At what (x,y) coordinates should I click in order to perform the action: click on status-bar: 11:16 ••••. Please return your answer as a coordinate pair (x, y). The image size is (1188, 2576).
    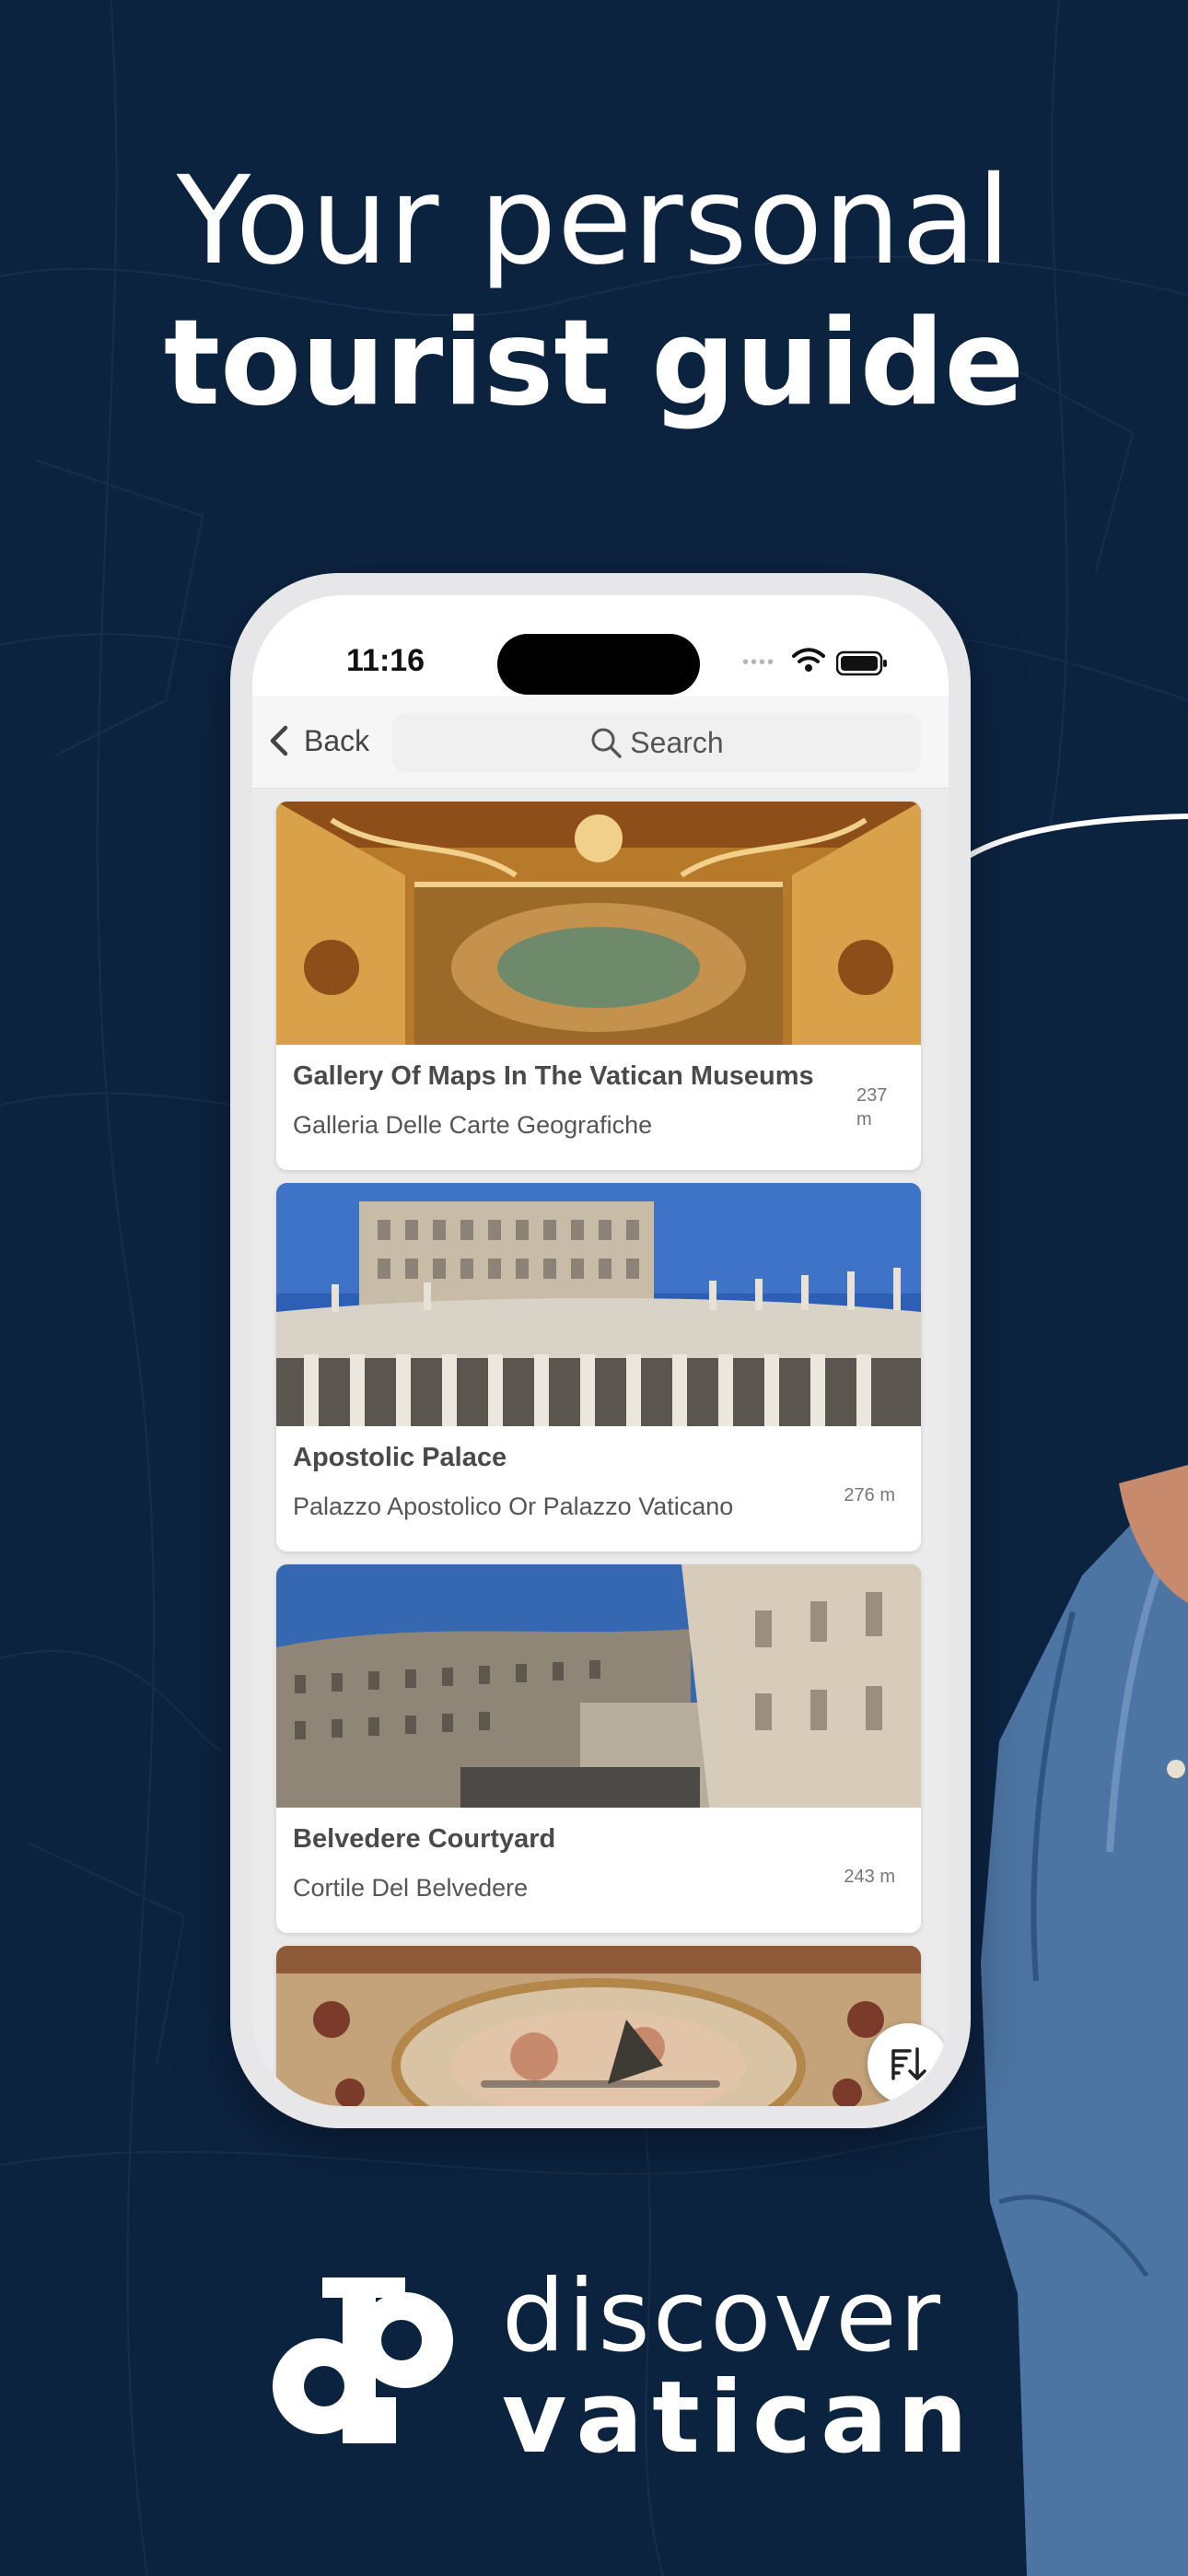
    Looking at the image, I should click on (600, 646).